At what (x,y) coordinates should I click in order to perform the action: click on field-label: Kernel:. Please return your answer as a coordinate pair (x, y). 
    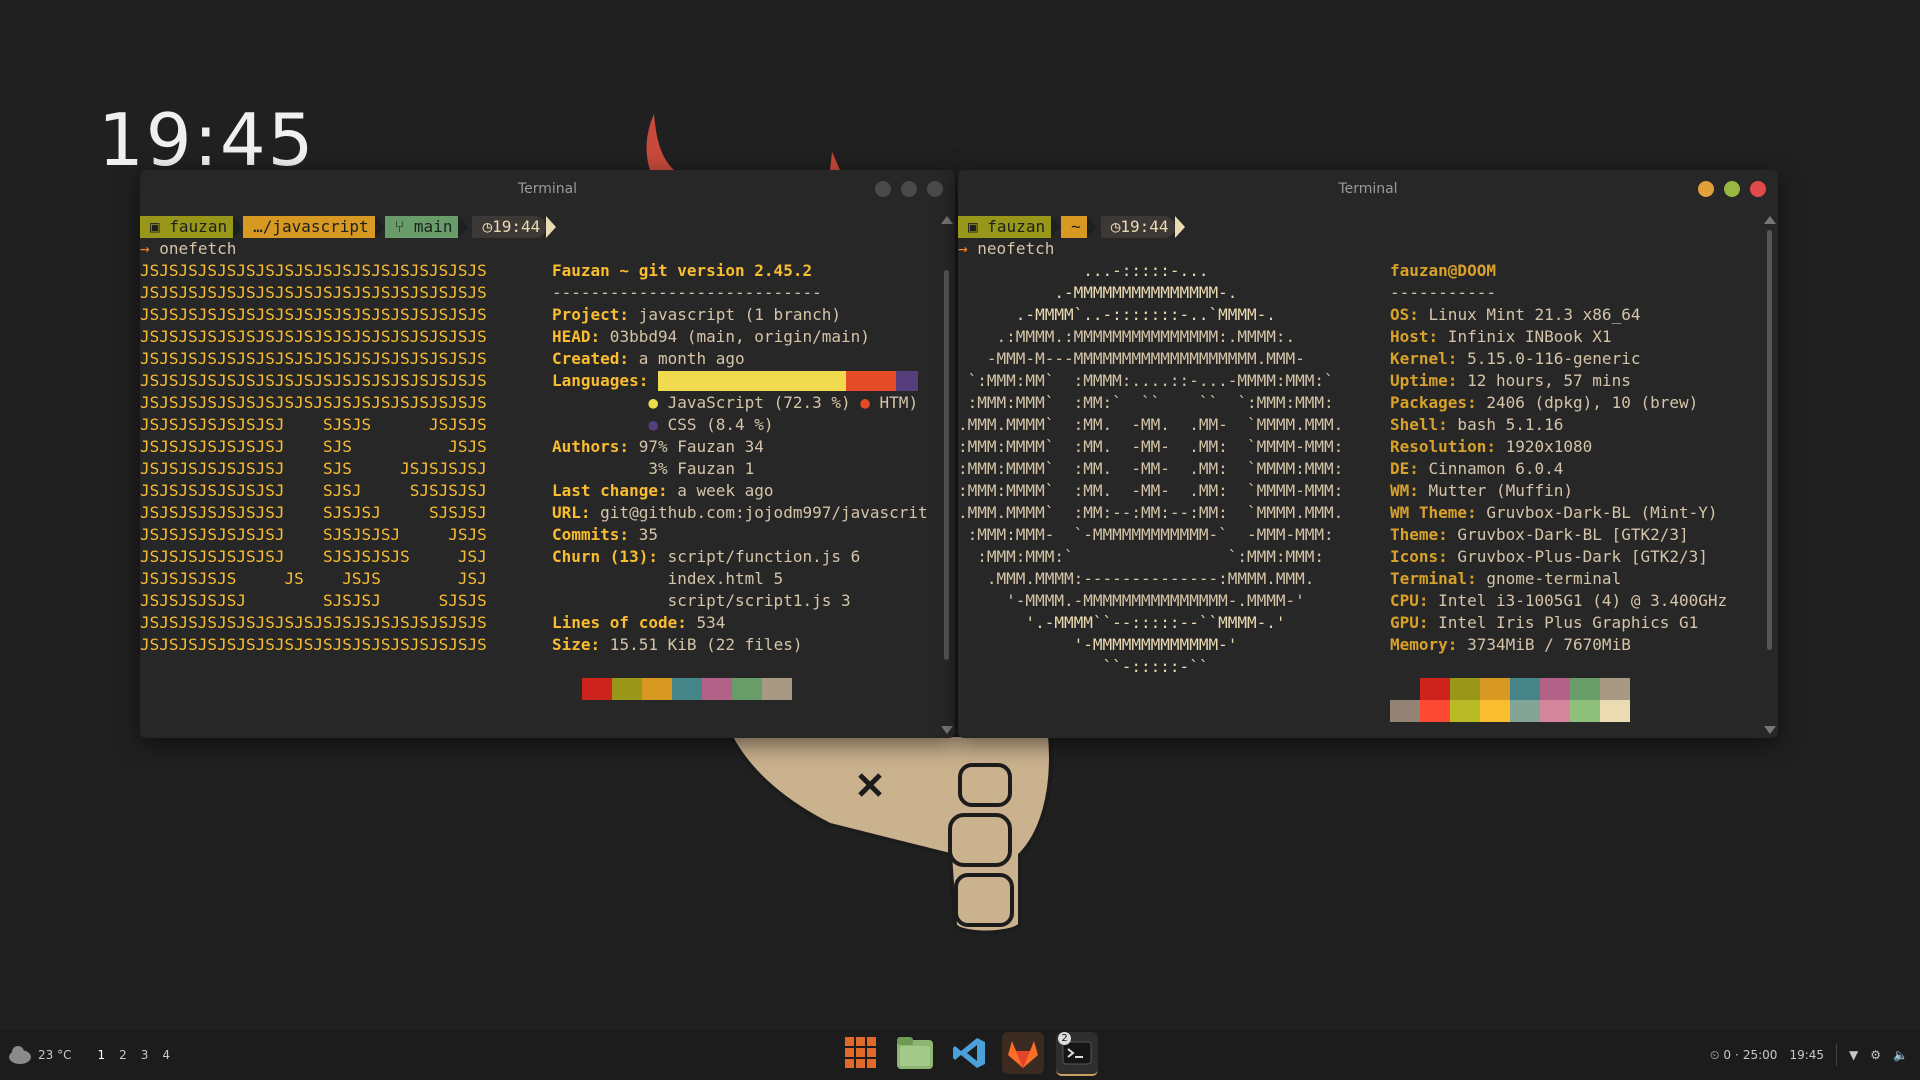
    Looking at the image, I should click on (1424, 358).